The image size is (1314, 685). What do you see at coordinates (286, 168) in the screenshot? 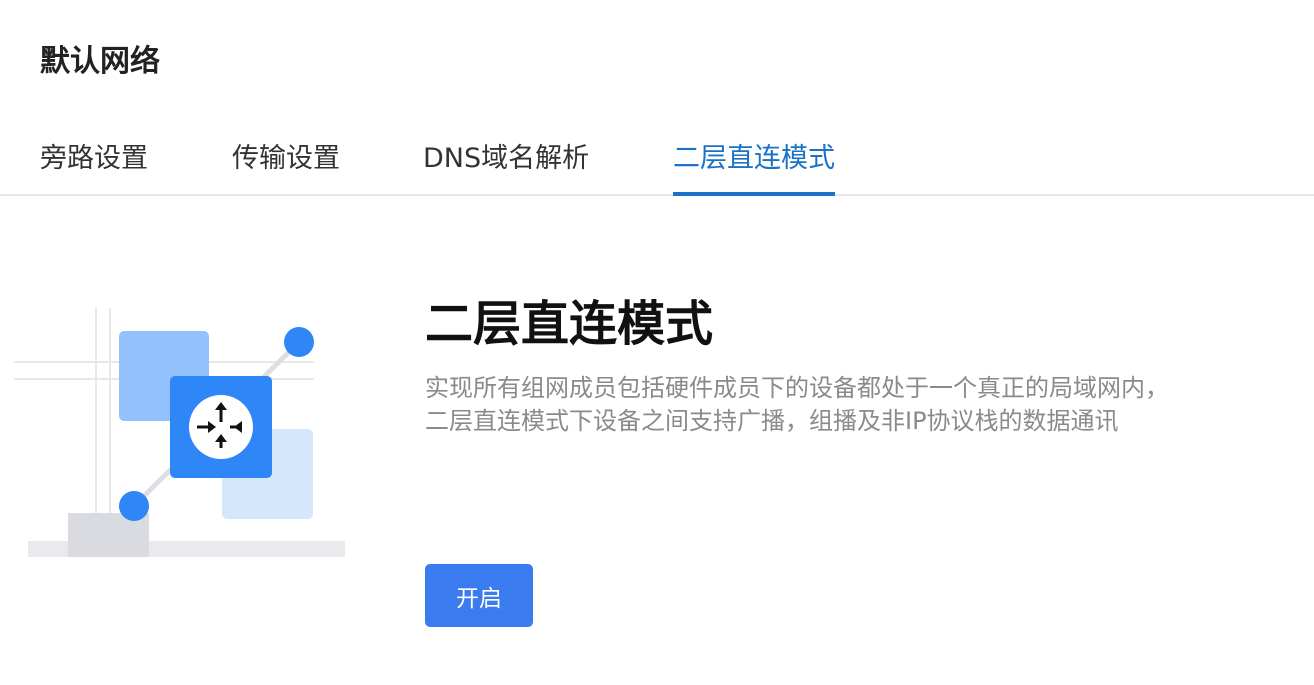
I see `tab-transfer-settings: 传输设置` at bounding box center [286, 168].